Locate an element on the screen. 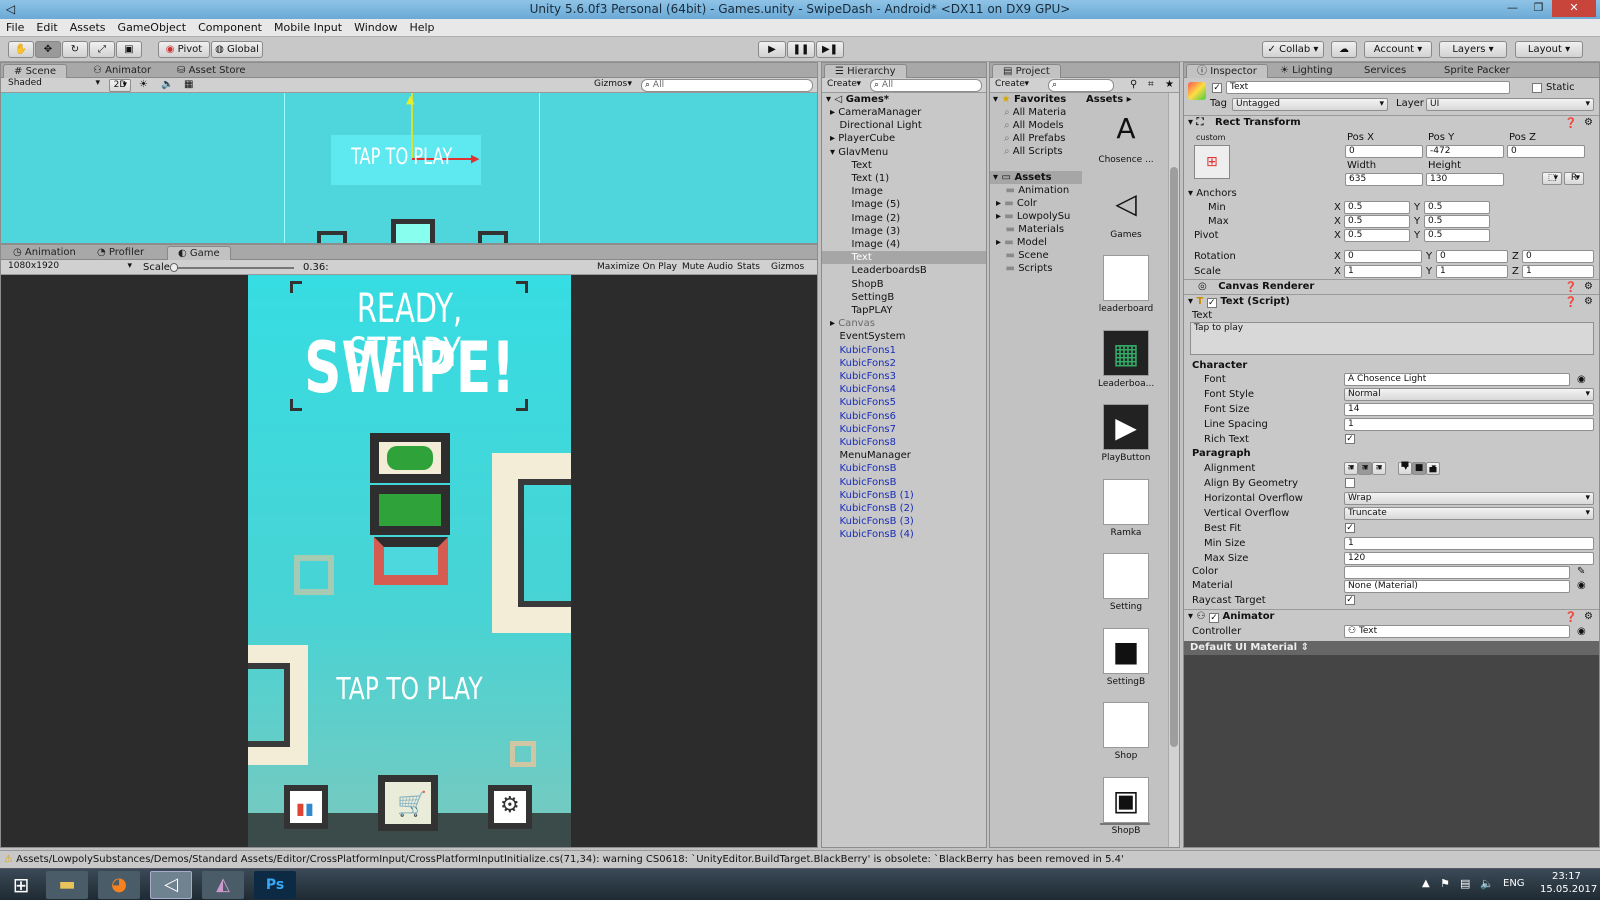  pos-x-field: 0 is located at coordinates (1384, 151).